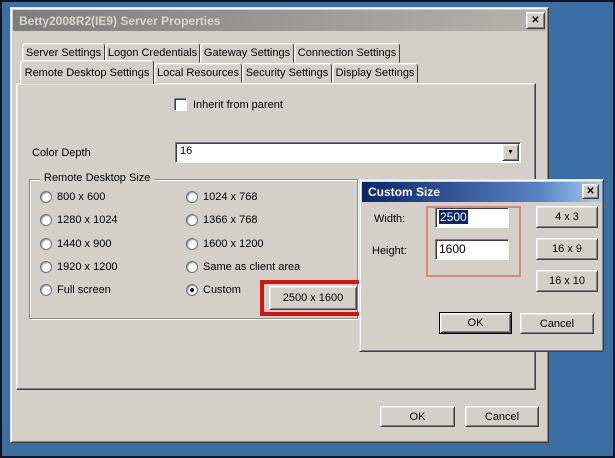 Image resolution: width=615 pixels, height=458 pixels. Describe the element at coordinates (313, 298) in the screenshot. I see `custom-size-value-button: 2500 x 1600` at that location.